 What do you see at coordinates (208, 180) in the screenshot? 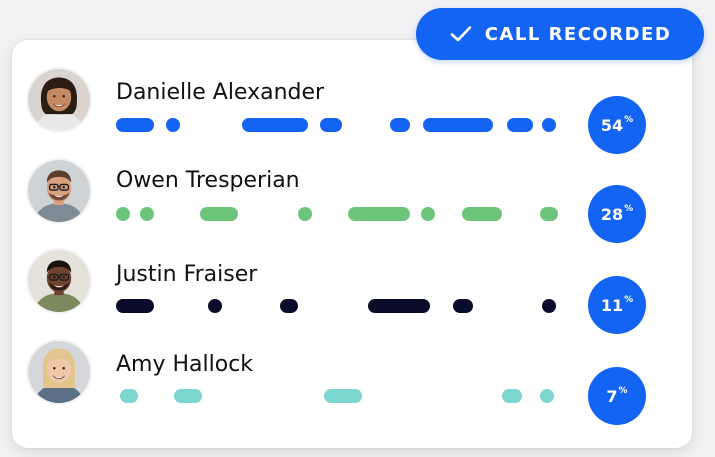
I see `participant-name: Owen Tresperian` at bounding box center [208, 180].